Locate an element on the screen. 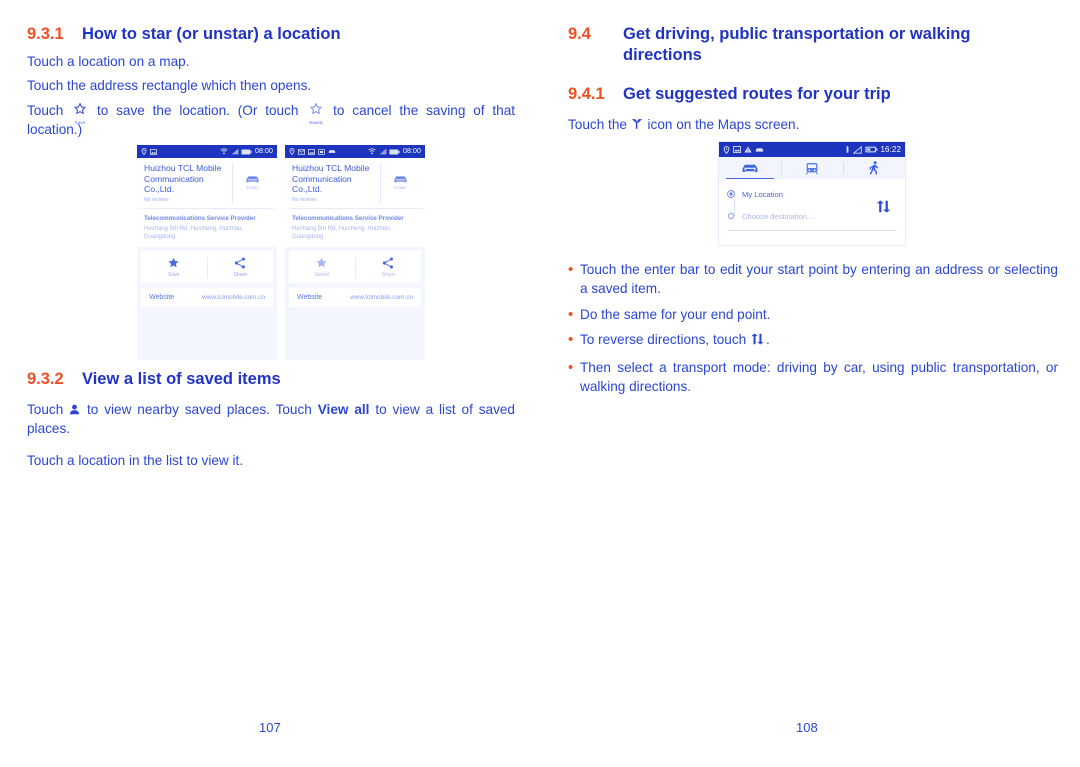 Image resolution: width=1080 pixels, height=767 pixels. heading-9-4-1: 9.4.1 Get suggested routes for your trip is located at coordinates (813, 94).